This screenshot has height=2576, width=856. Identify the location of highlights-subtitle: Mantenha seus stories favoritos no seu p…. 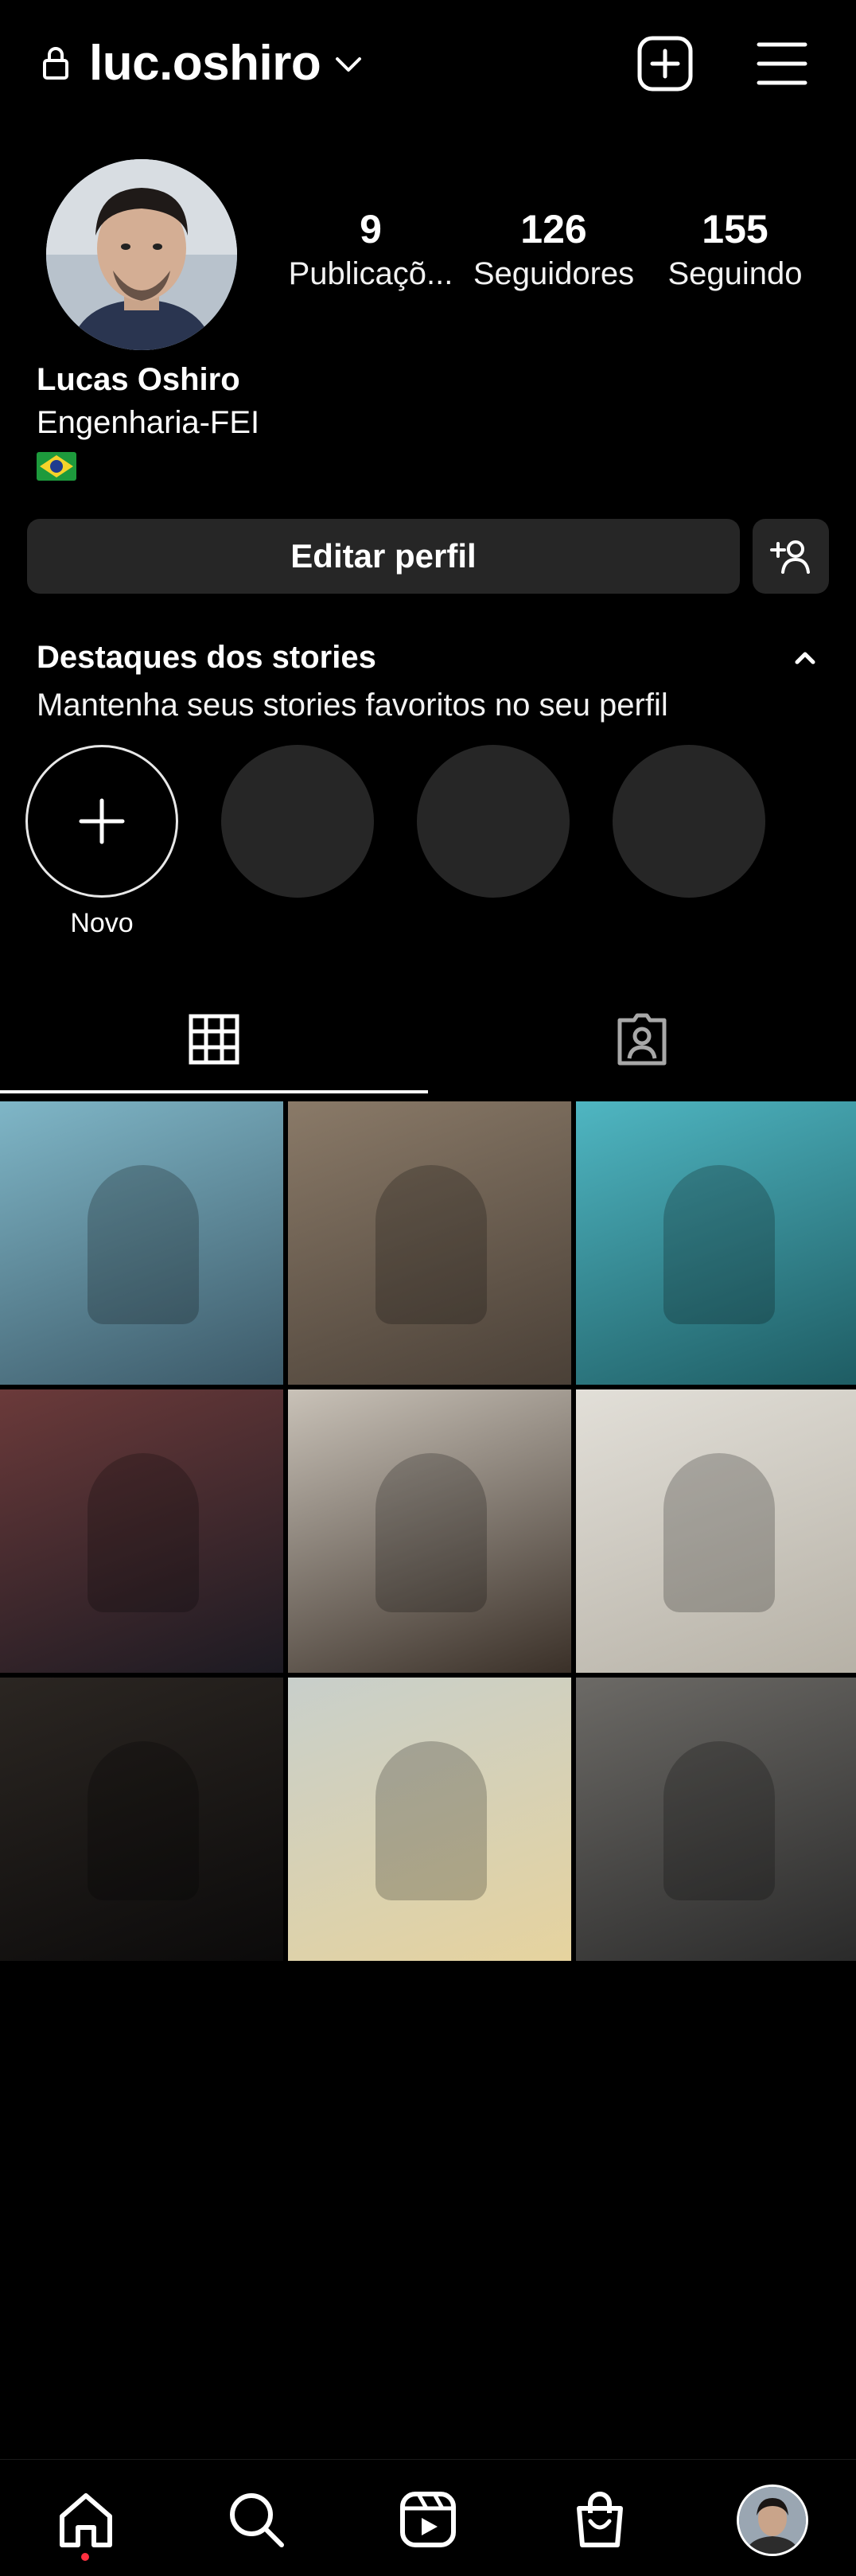
(352, 705).